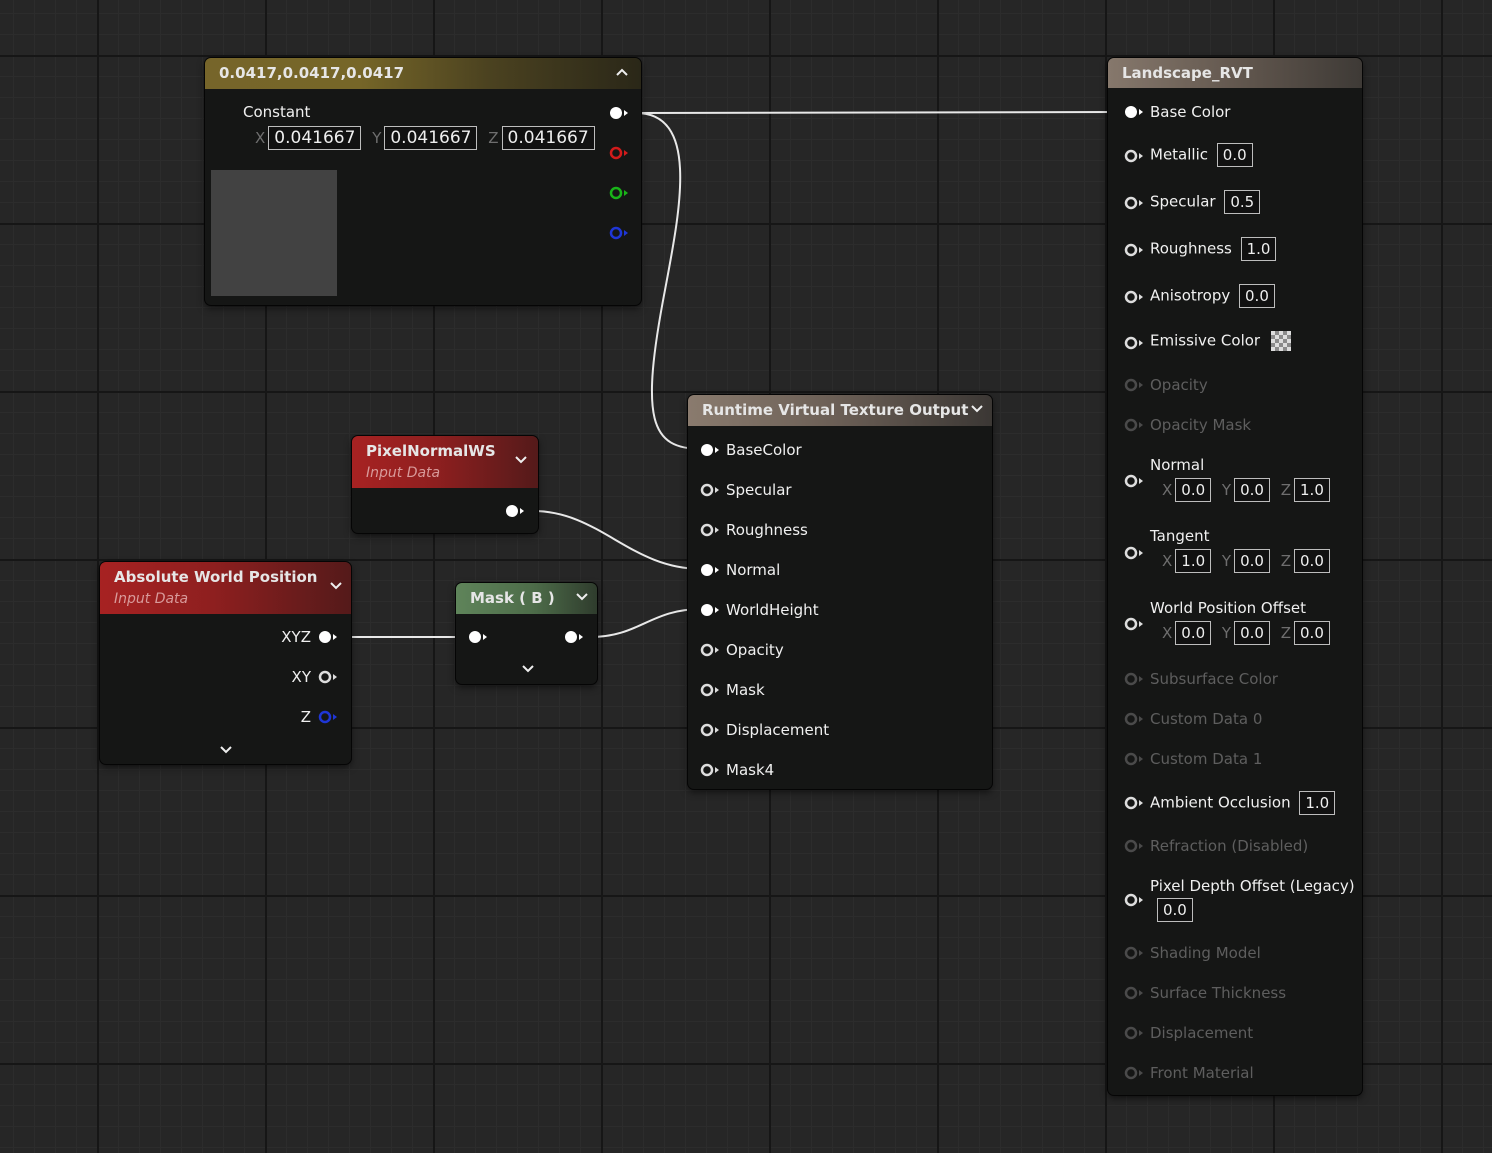 This screenshot has width=1492, height=1153. Describe the element at coordinates (1280, 341) in the screenshot. I see `emissive-color-swatch` at that location.